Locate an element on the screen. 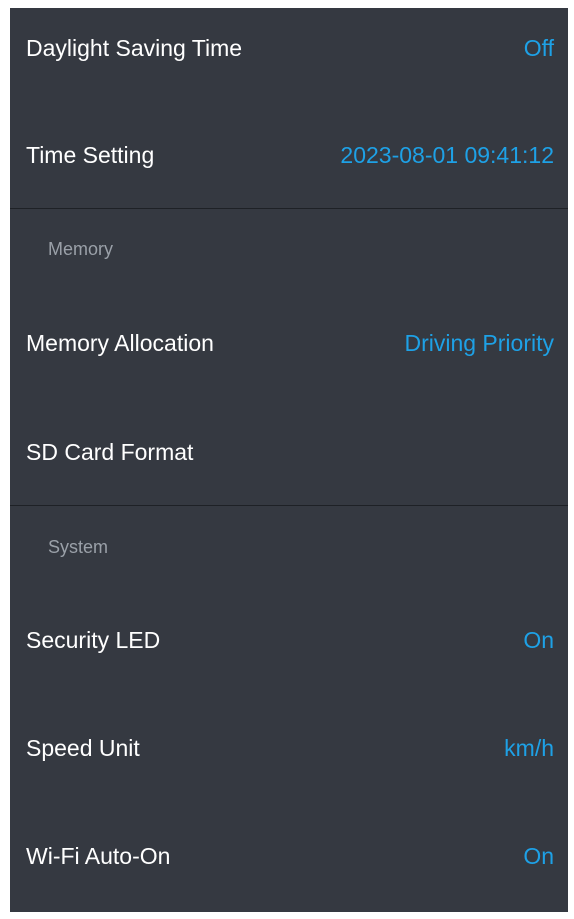 This screenshot has height=919, width=574. setting-row-daylight-saving-time: Daylight Saving Time Off is located at coordinates (289, 48).